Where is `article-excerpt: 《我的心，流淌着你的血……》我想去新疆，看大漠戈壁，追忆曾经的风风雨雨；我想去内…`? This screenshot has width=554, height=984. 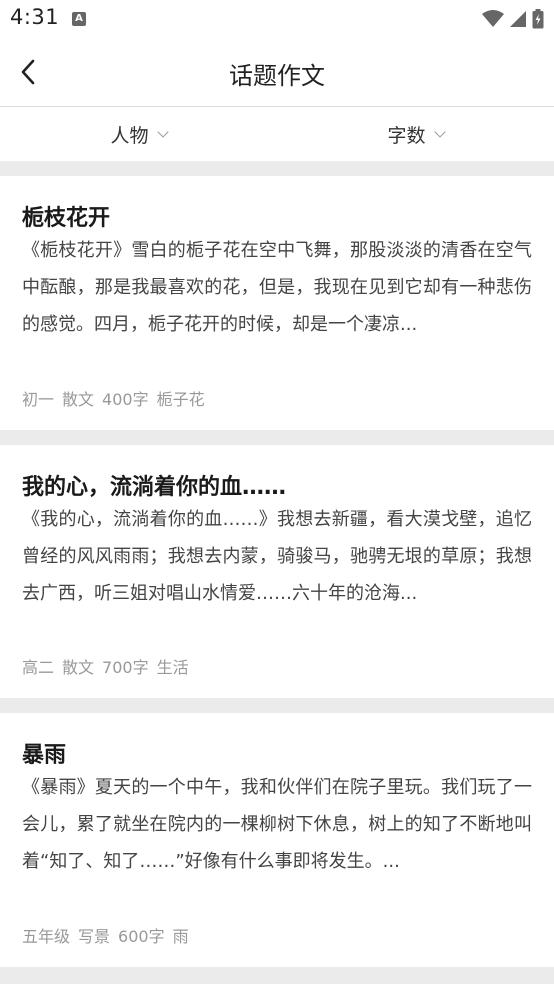 article-excerpt: 《我的心，流淌着你的血……》我想去新疆，看大漠戈壁，追忆曾经的风风雨雨；我想去内… is located at coordinates (277, 556).